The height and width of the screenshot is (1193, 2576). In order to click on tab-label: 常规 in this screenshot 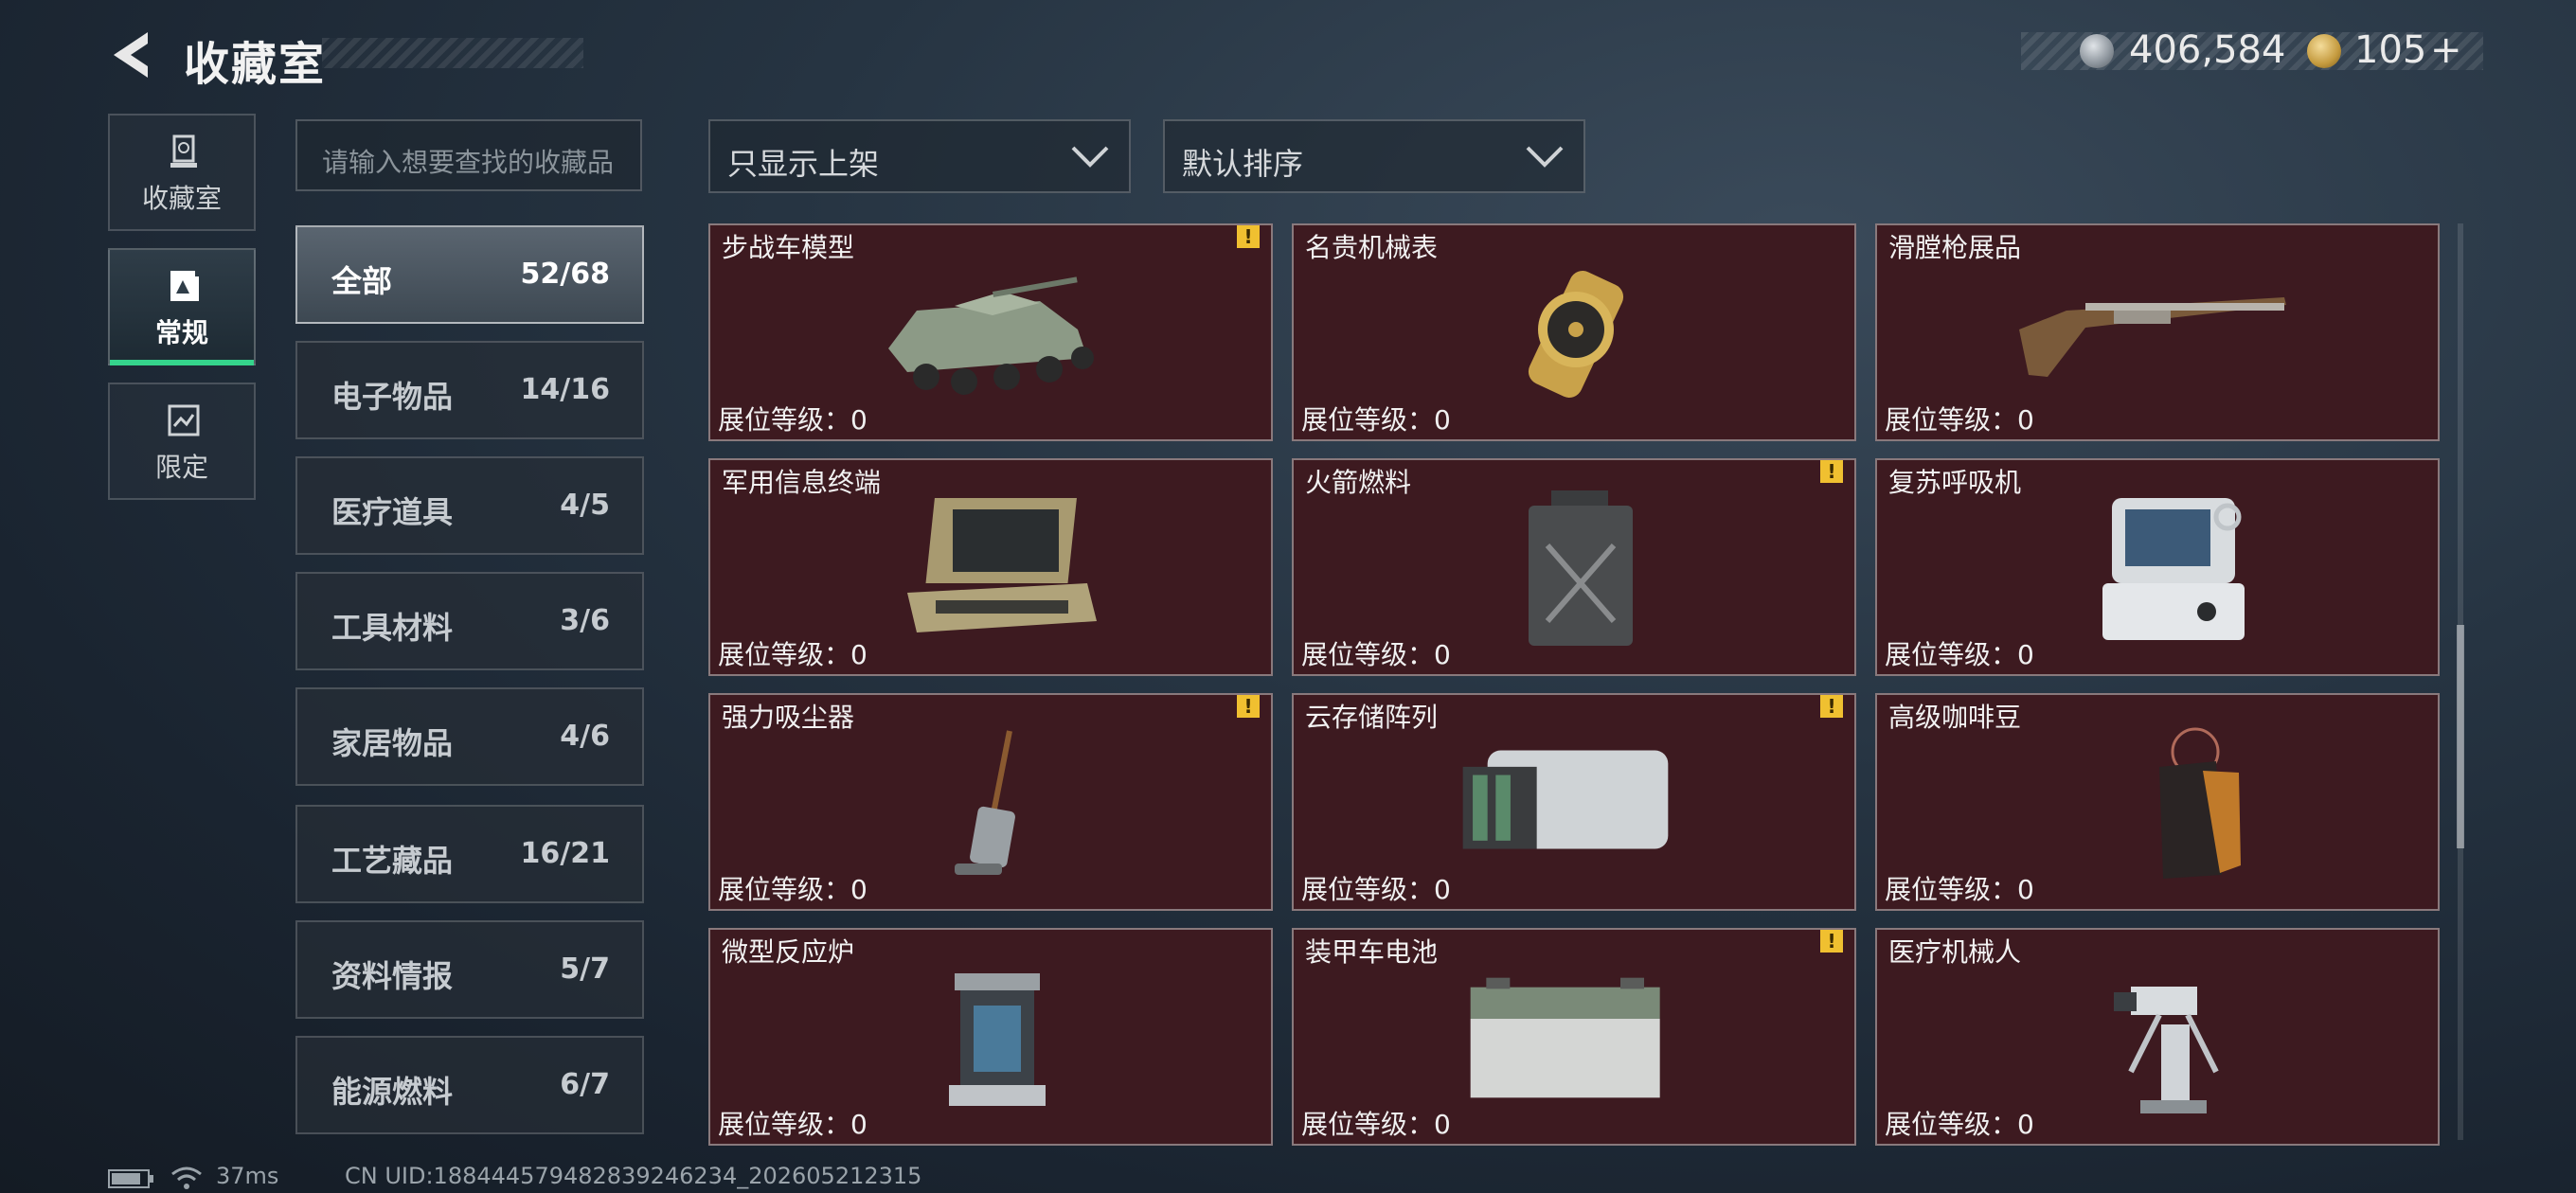, I will do `click(181, 332)`.